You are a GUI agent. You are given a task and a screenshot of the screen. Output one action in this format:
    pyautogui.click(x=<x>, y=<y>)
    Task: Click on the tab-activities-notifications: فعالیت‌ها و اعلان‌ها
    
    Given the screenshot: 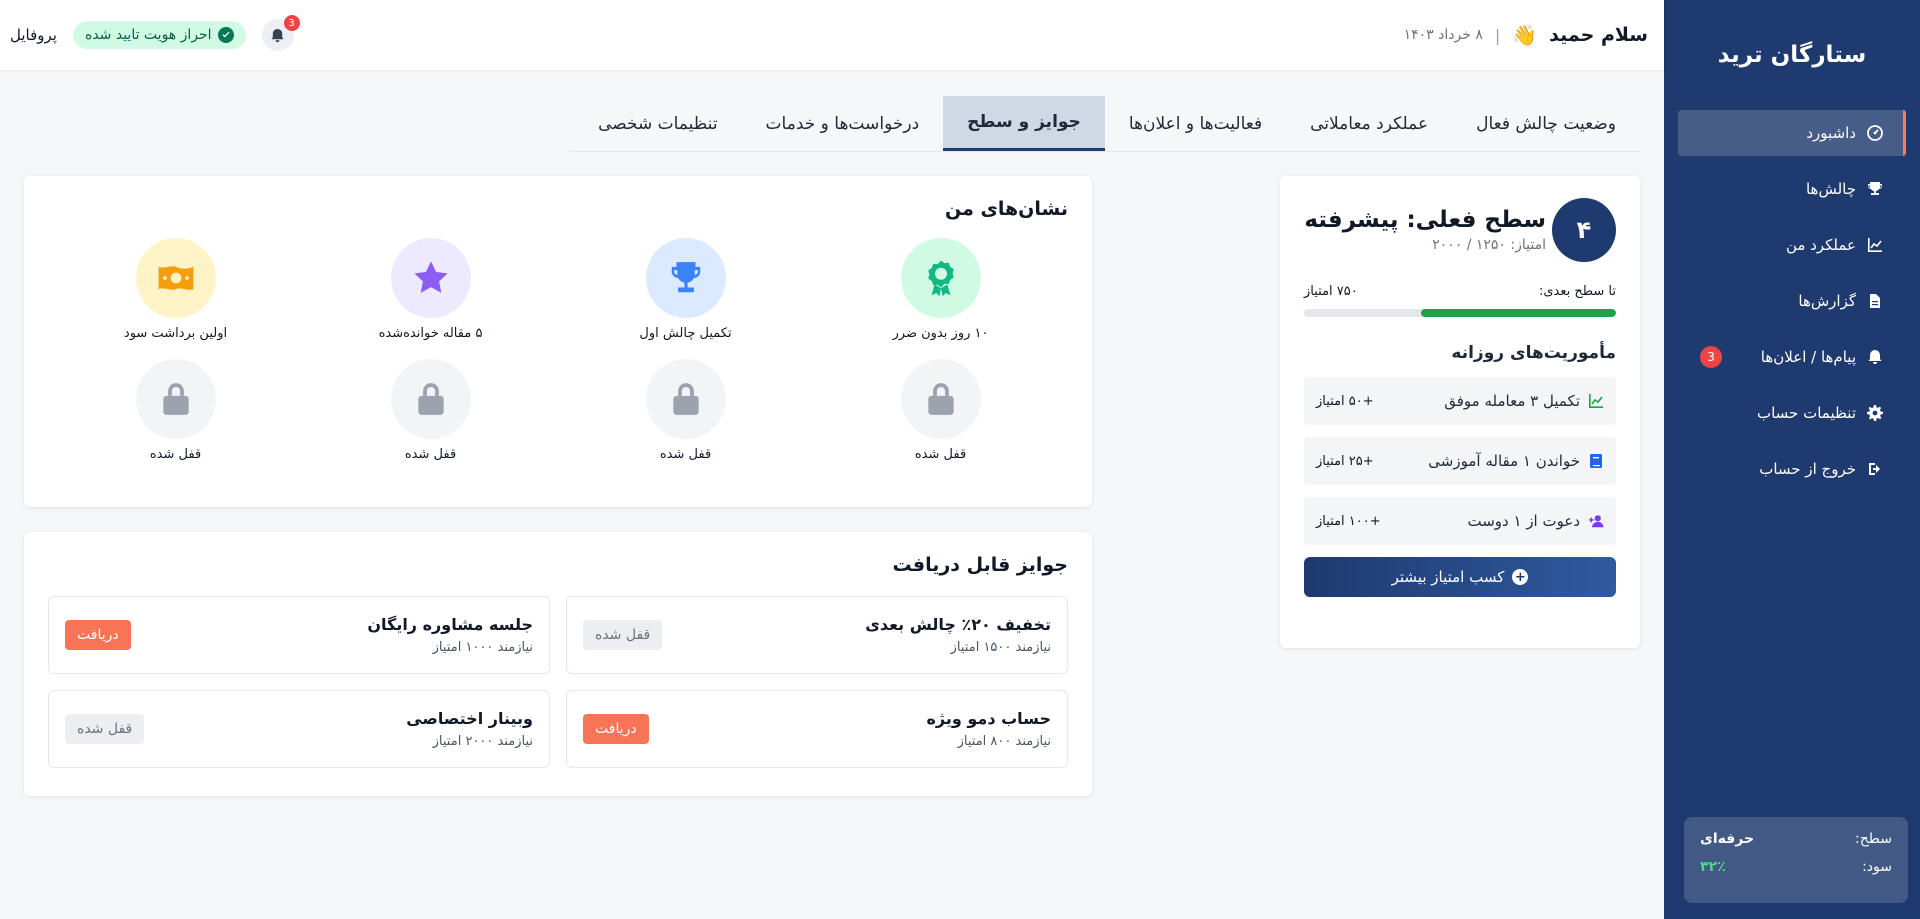 What is the action you would take?
    pyautogui.click(x=1195, y=123)
    